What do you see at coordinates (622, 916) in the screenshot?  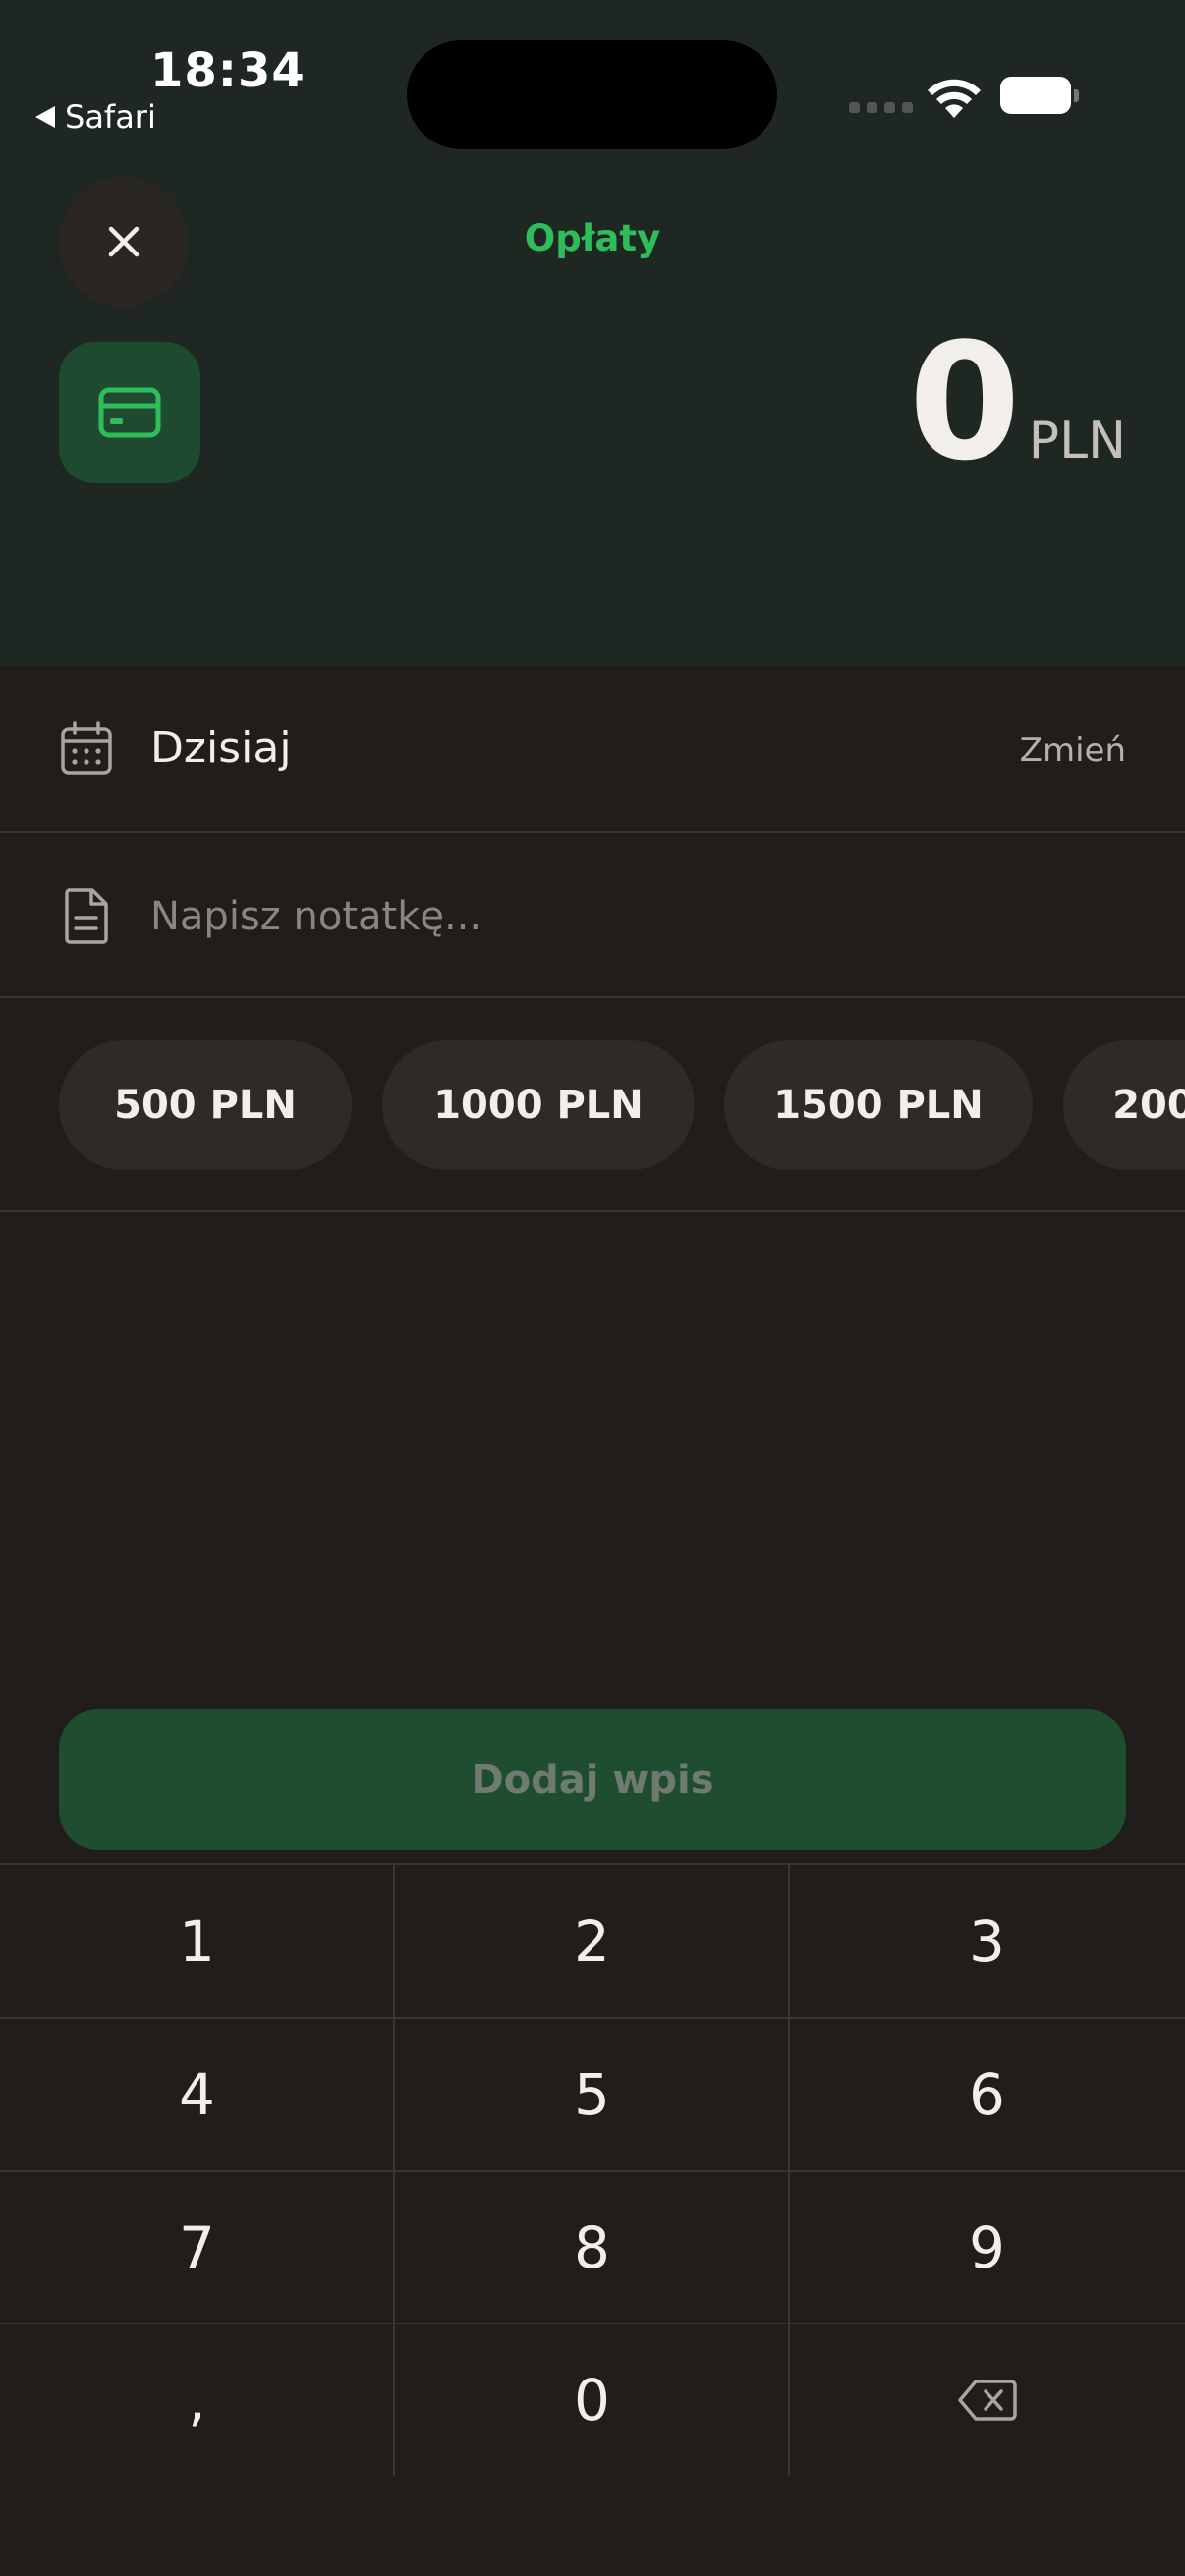 I see `note-input` at bounding box center [622, 916].